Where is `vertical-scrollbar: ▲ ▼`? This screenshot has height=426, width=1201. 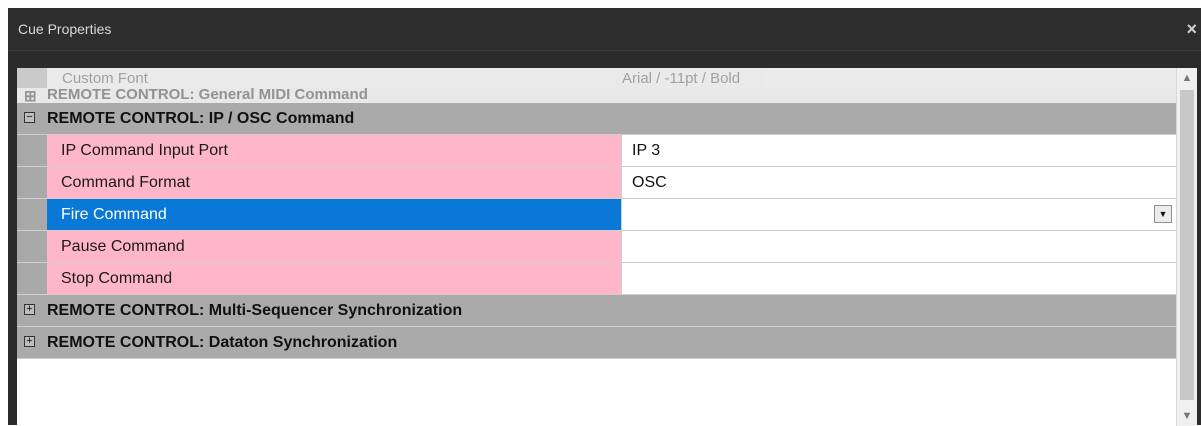 vertical-scrollbar: ▲ ▼ is located at coordinates (1186, 247).